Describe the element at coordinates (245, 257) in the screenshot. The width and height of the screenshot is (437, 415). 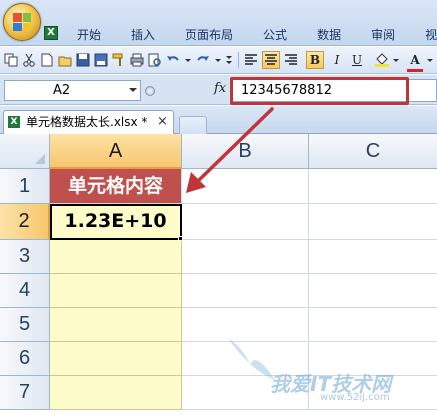
I see `cell-b3` at that location.